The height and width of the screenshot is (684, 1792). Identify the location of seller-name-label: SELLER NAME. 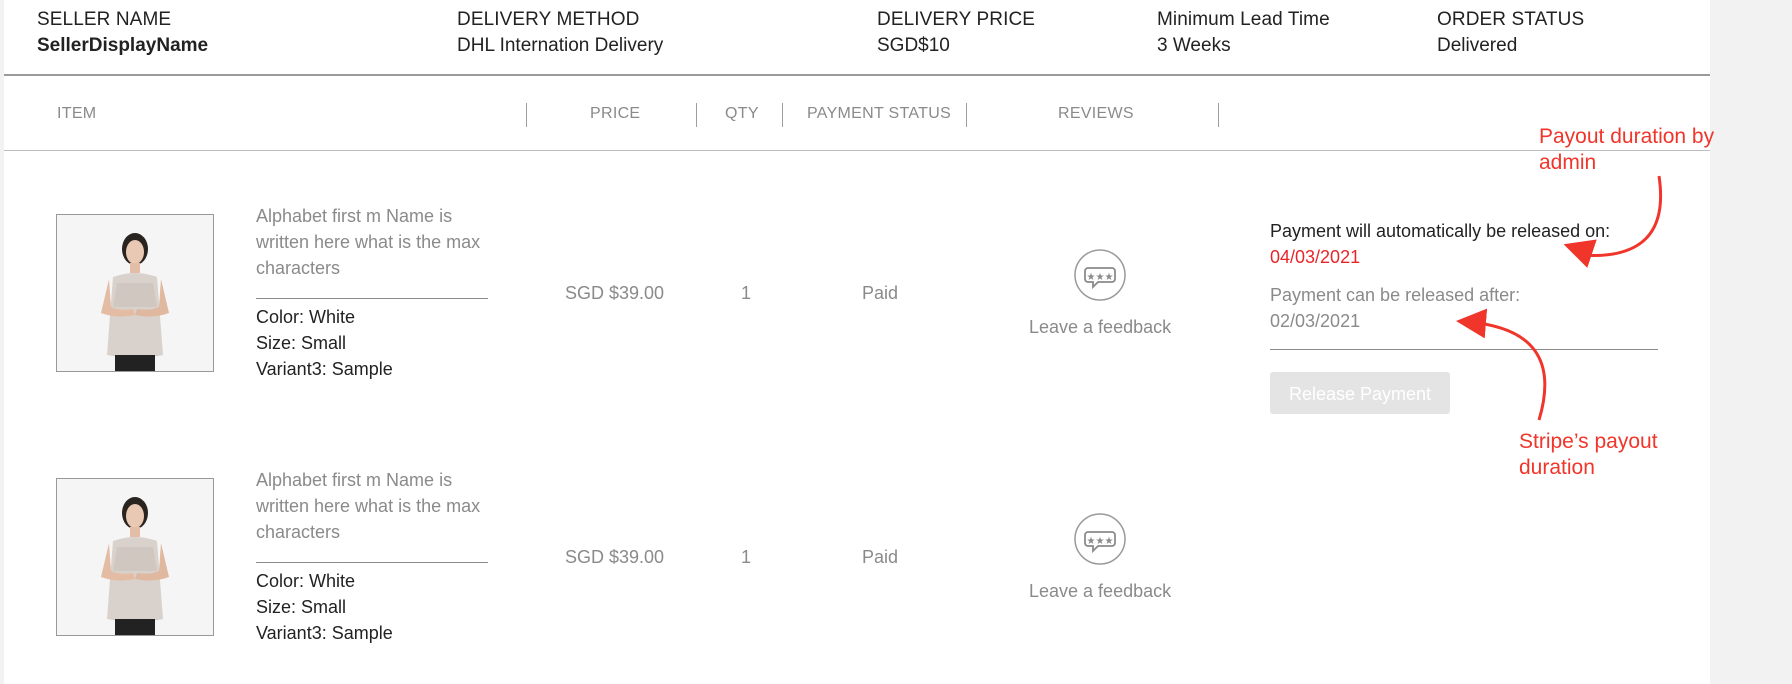
(104, 19).